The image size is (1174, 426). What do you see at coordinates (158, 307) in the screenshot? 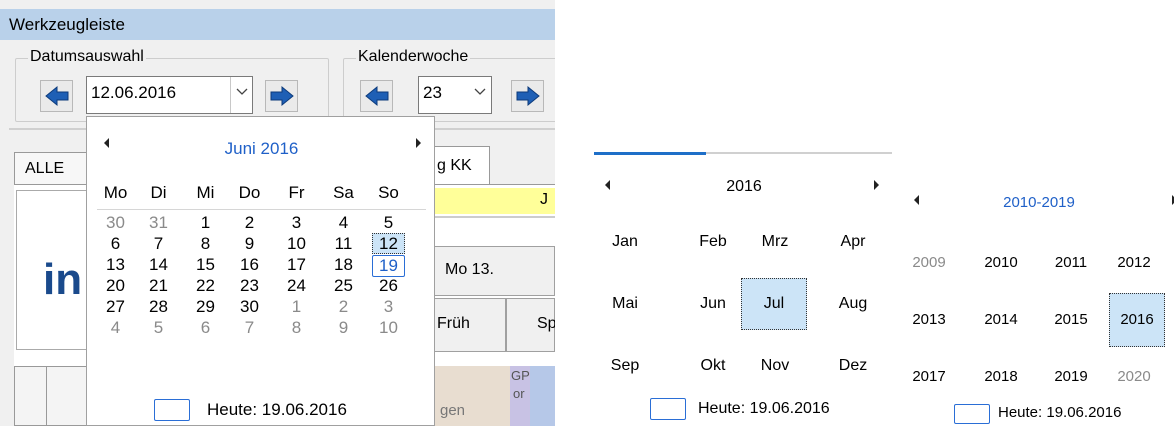
I see `calendar-day: 28` at bounding box center [158, 307].